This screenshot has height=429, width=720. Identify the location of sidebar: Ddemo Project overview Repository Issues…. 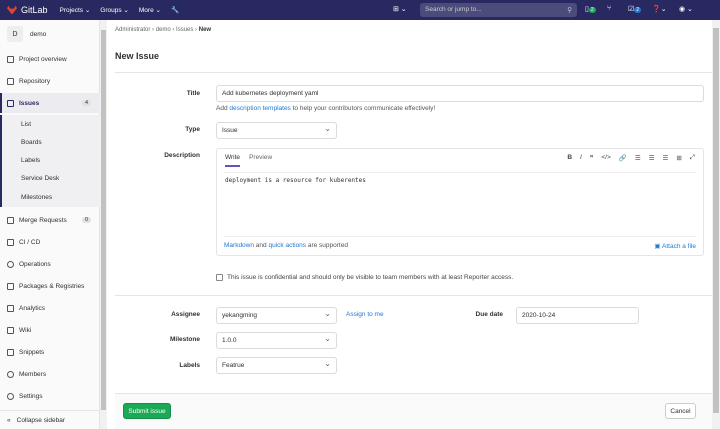
(50, 224).